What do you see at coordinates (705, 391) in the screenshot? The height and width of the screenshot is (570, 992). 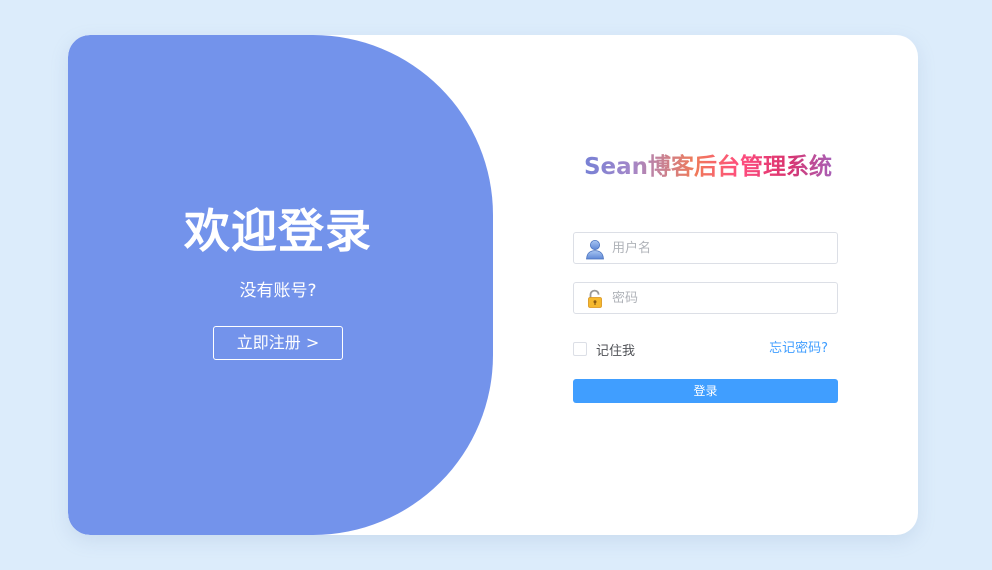 I see `login-button: 登录` at bounding box center [705, 391].